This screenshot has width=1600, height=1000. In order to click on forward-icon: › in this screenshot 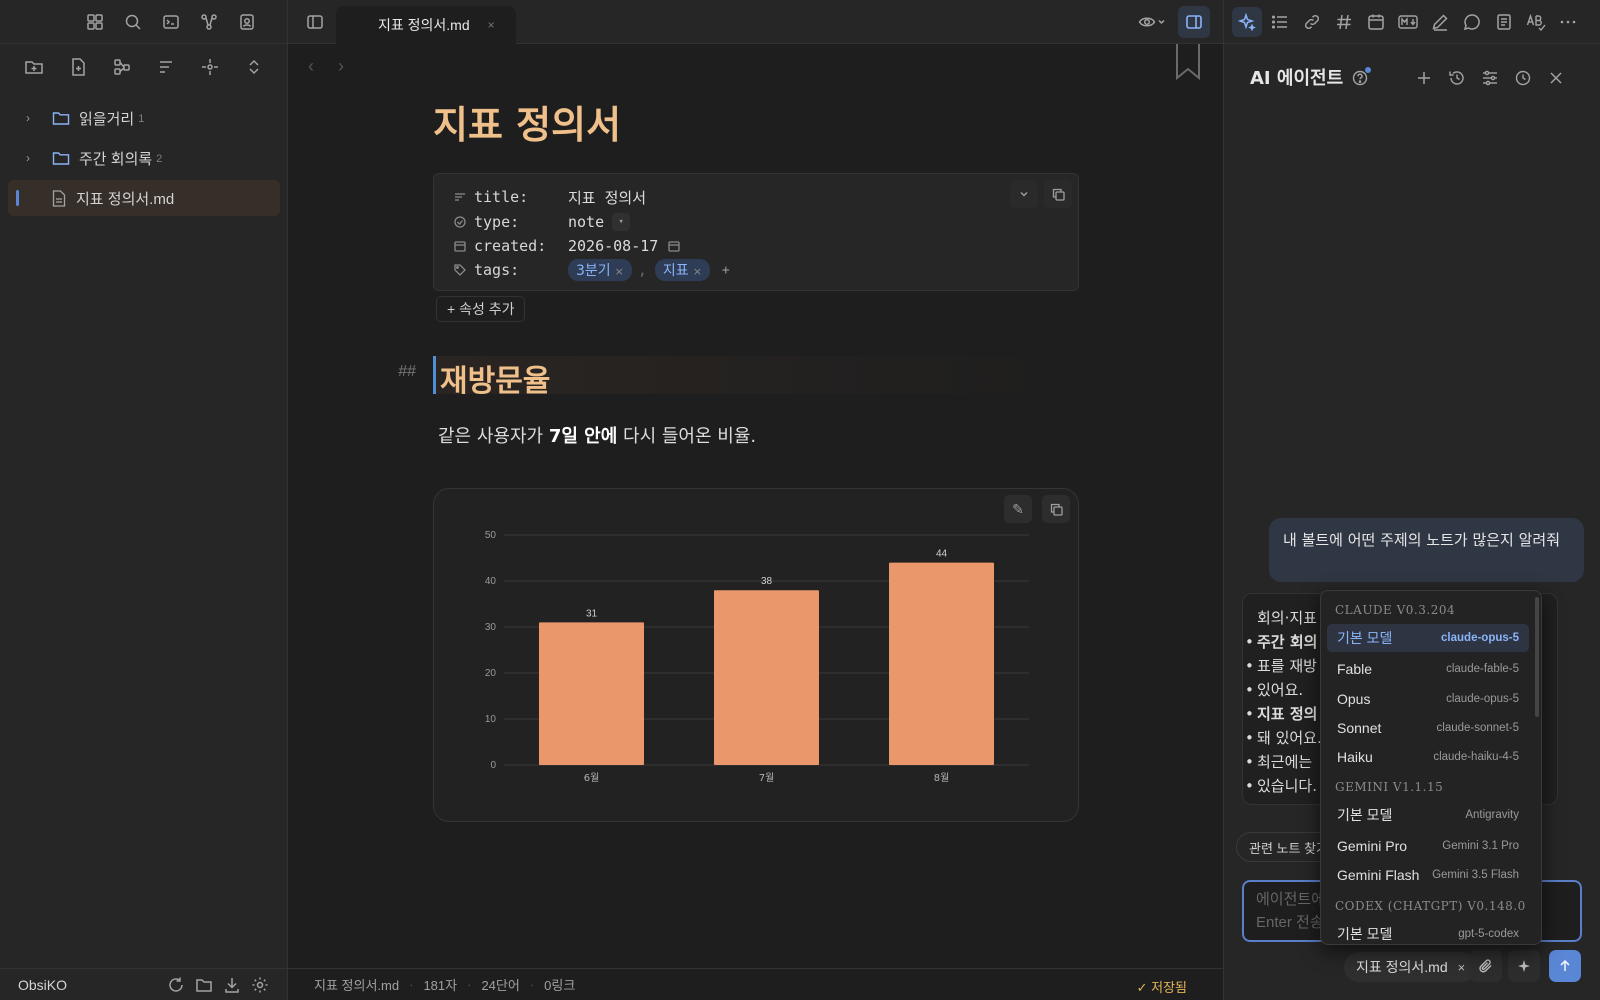, I will do `click(341, 66)`.